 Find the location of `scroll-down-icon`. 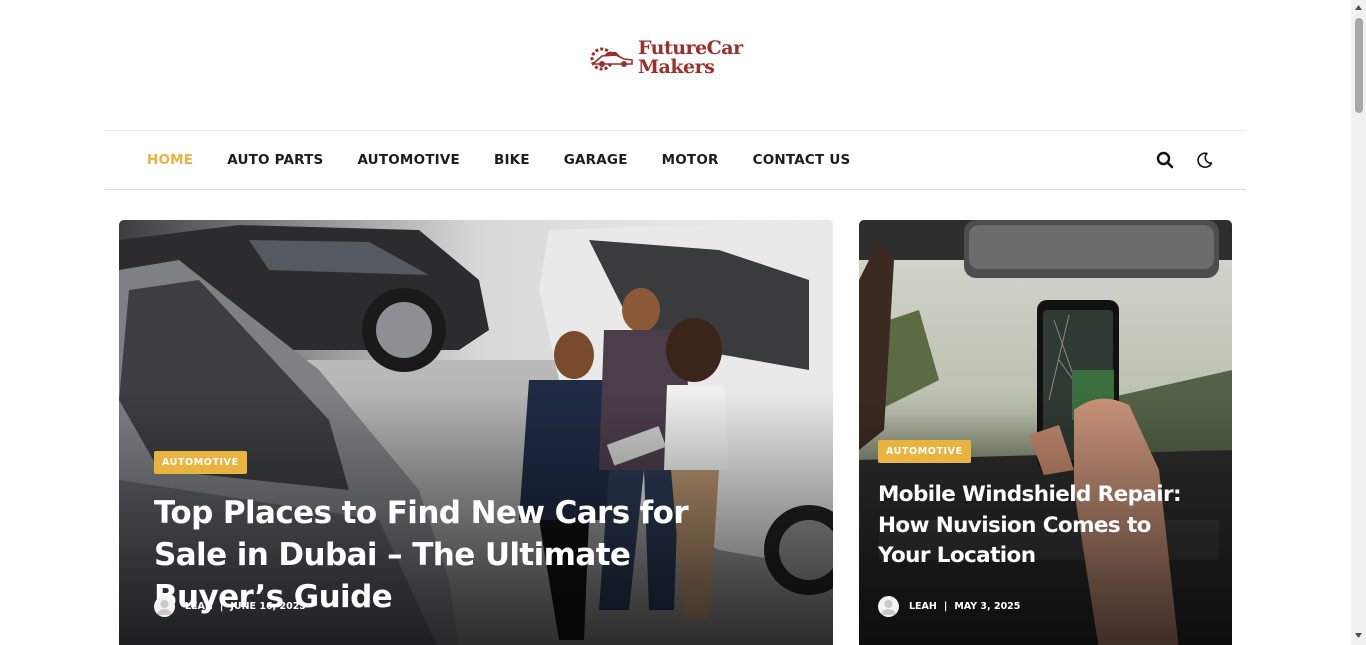

scroll-down-icon is located at coordinates (1358, 635).